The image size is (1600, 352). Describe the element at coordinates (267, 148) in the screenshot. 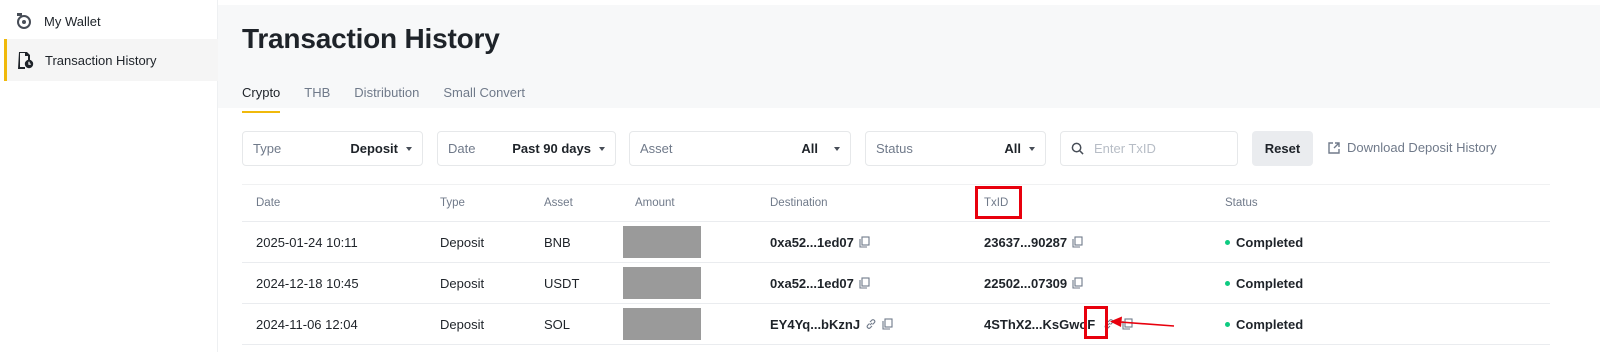

I see `filter-label: Type` at that location.